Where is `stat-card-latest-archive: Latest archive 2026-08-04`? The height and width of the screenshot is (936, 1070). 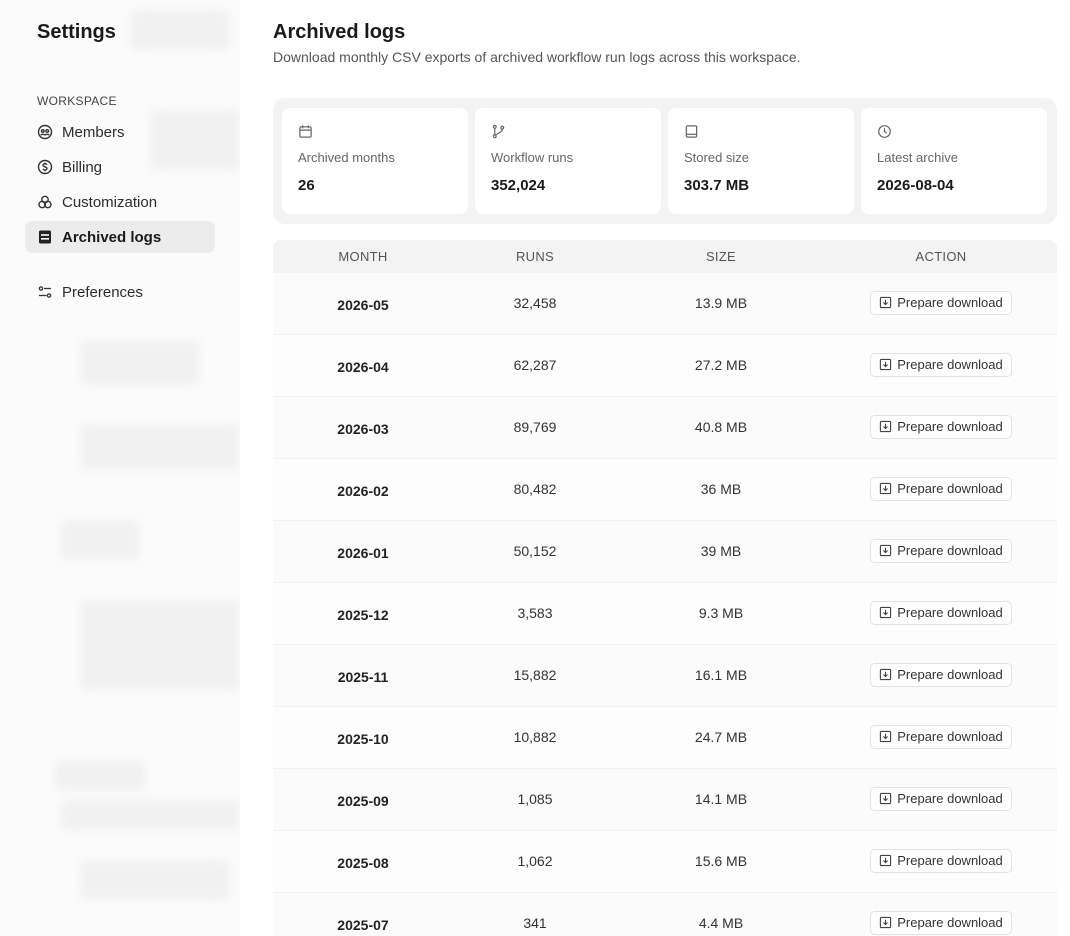
stat-card-latest-archive: Latest archive 2026-08-04 is located at coordinates (954, 161).